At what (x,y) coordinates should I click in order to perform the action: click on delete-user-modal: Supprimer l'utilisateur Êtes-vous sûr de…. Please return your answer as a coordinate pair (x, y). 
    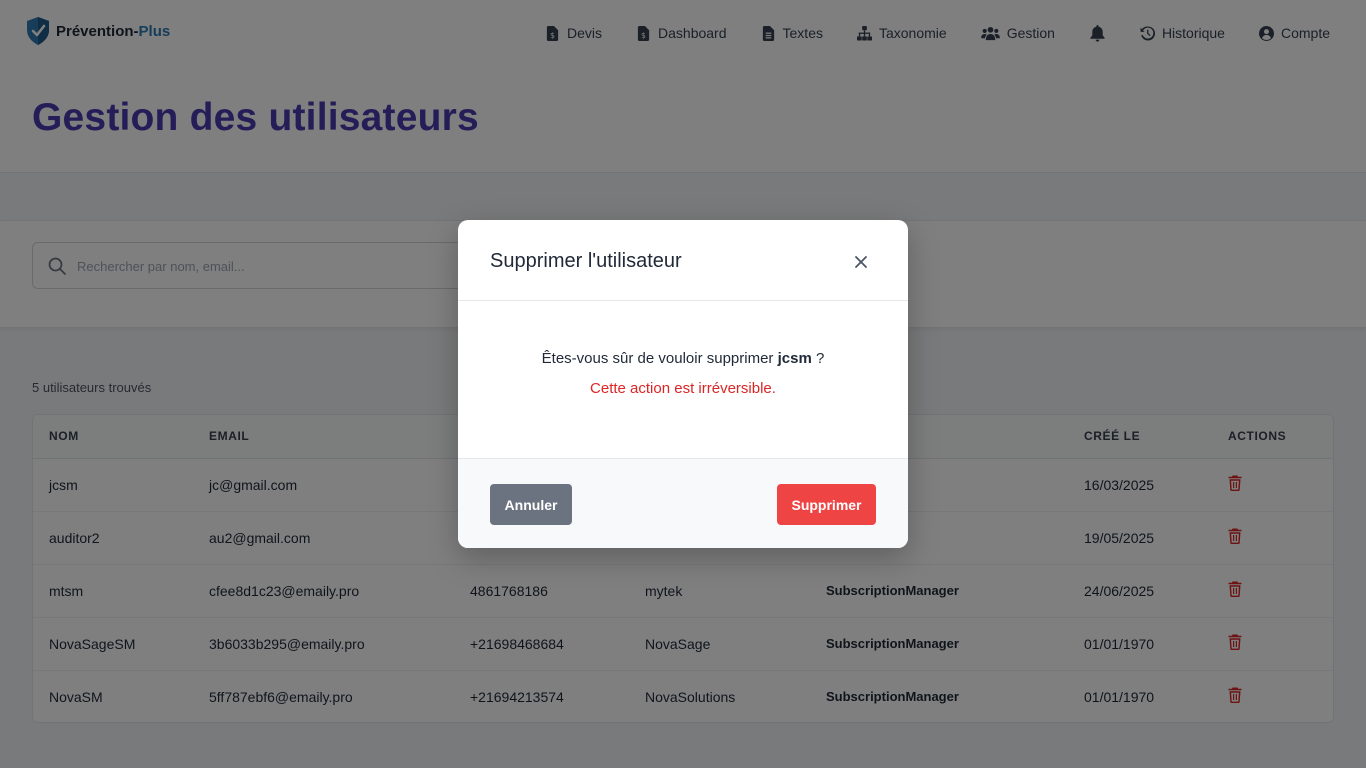
    Looking at the image, I should click on (683, 384).